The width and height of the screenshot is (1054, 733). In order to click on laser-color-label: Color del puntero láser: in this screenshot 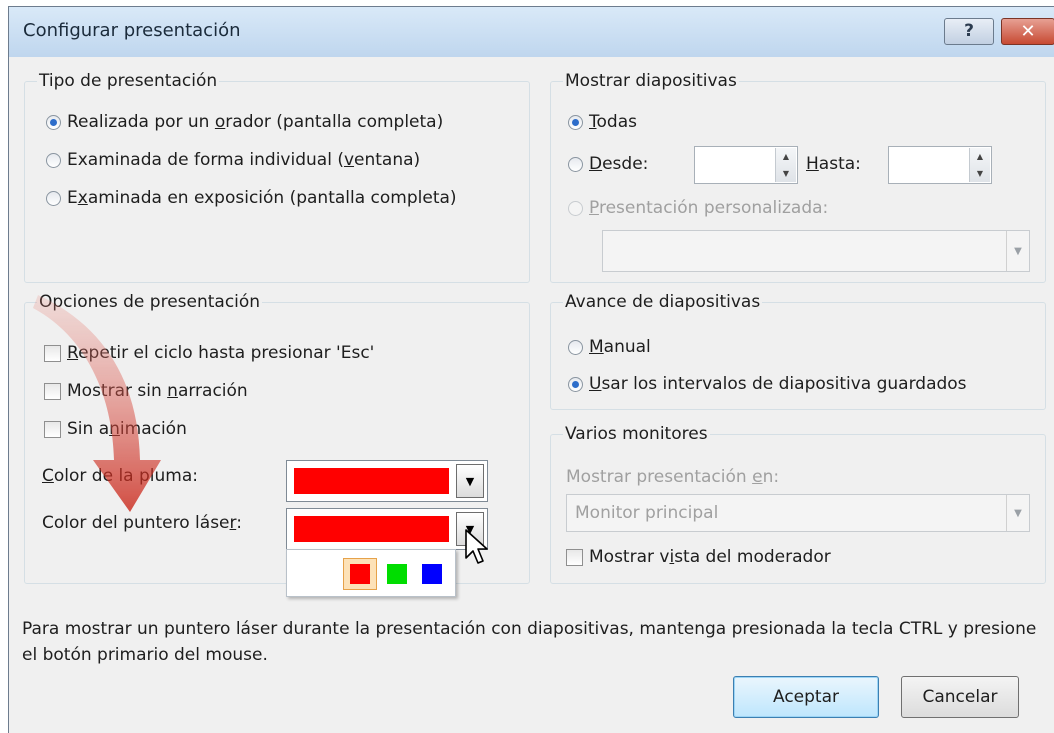, I will do `click(142, 523)`.